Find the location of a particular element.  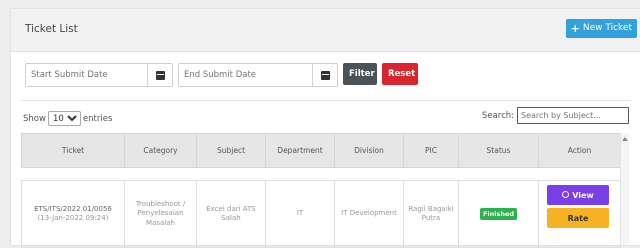

search-input is located at coordinates (573, 115).